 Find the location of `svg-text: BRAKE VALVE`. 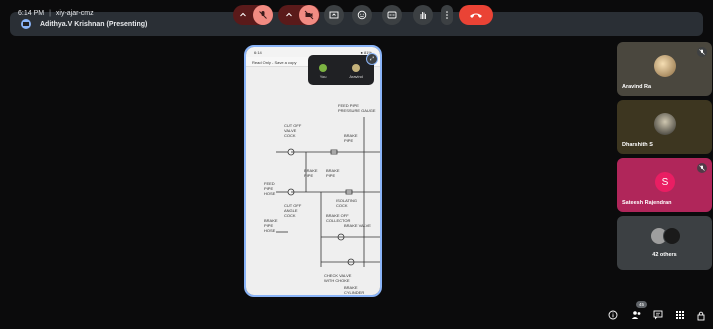

svg-text: BRAKE VALVE is located at coordinates (357, 225).